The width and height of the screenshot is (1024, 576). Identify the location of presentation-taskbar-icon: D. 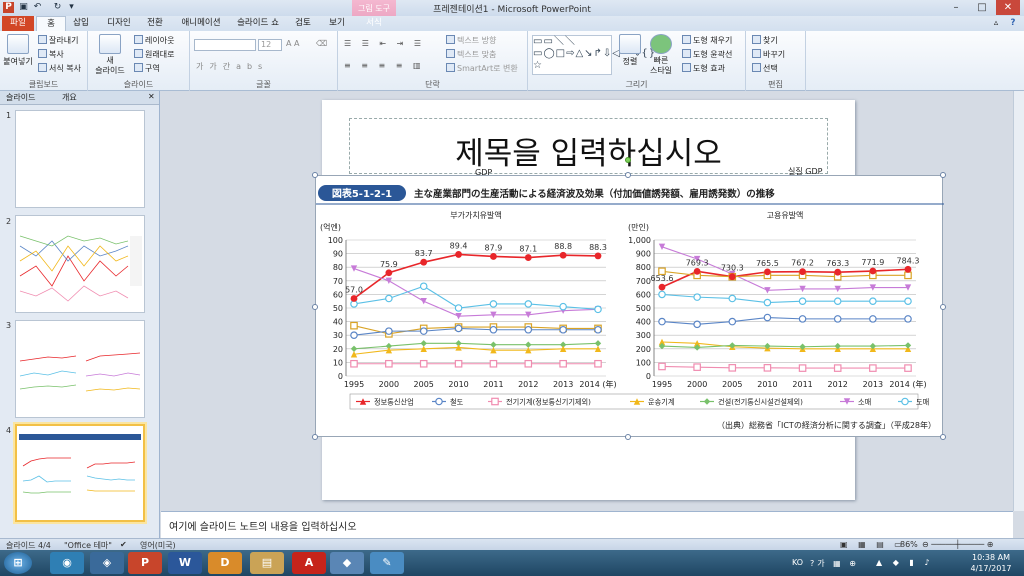
(225, 563).